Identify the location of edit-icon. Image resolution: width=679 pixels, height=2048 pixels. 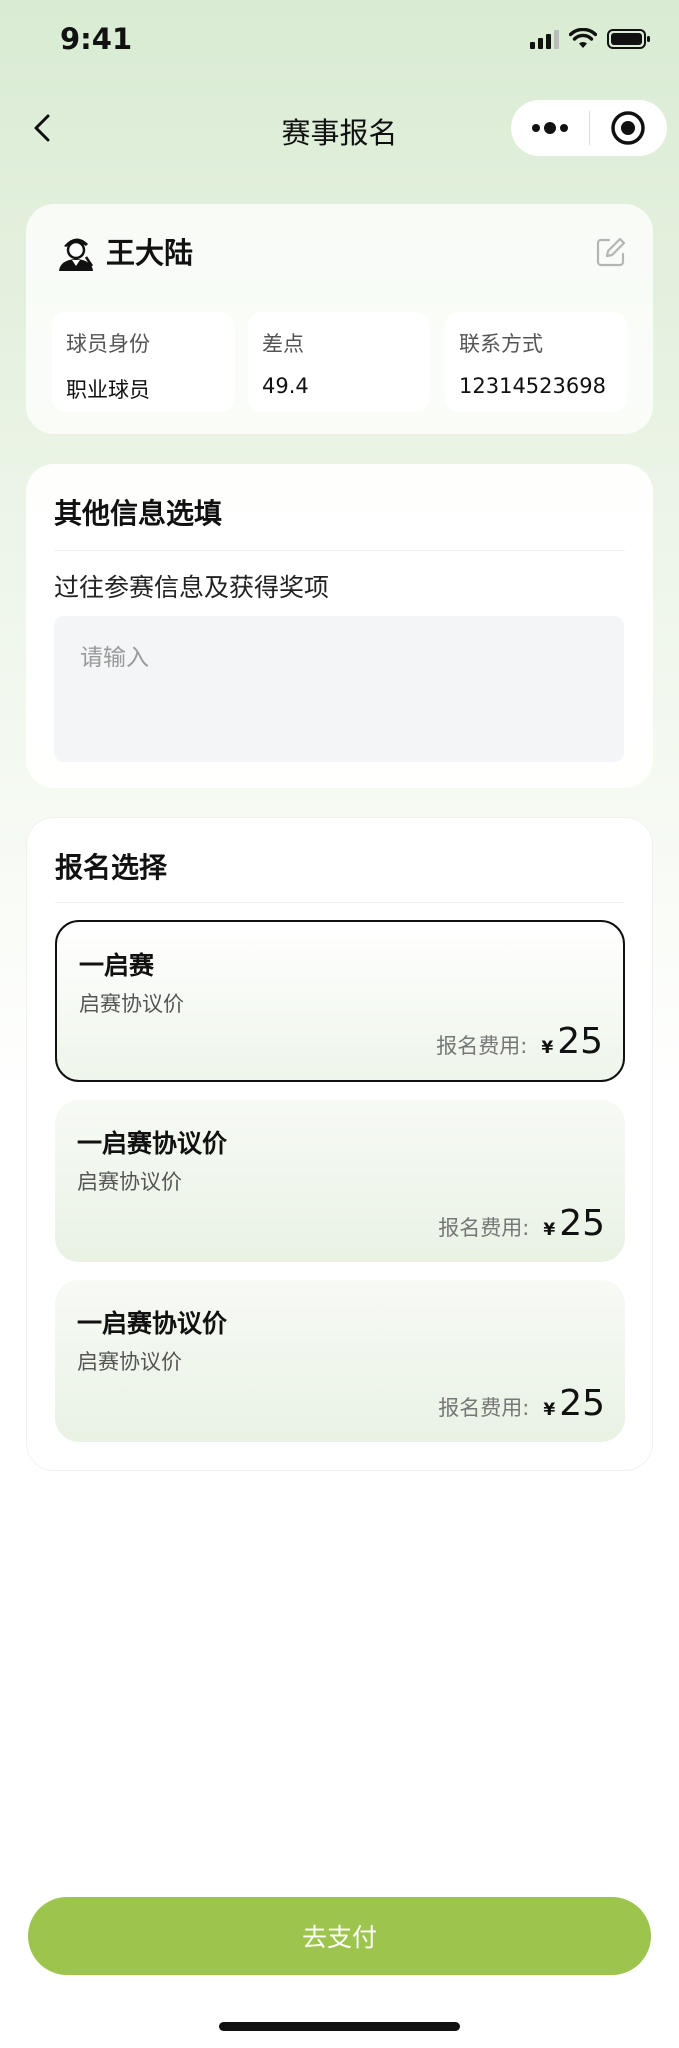
(611, 252).